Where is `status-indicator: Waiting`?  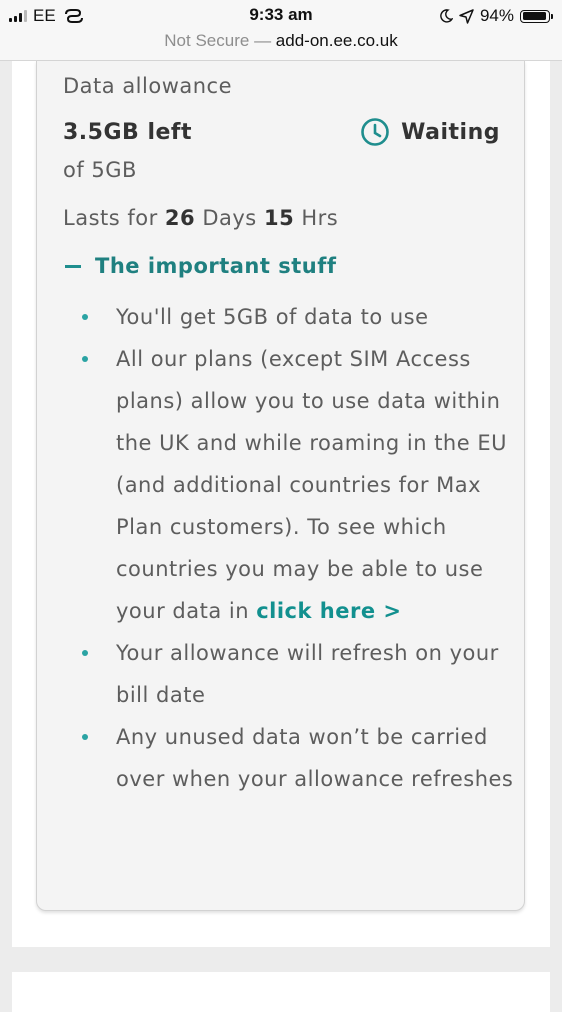 status-indicator: Waiting is located at coordinates (430, 132).